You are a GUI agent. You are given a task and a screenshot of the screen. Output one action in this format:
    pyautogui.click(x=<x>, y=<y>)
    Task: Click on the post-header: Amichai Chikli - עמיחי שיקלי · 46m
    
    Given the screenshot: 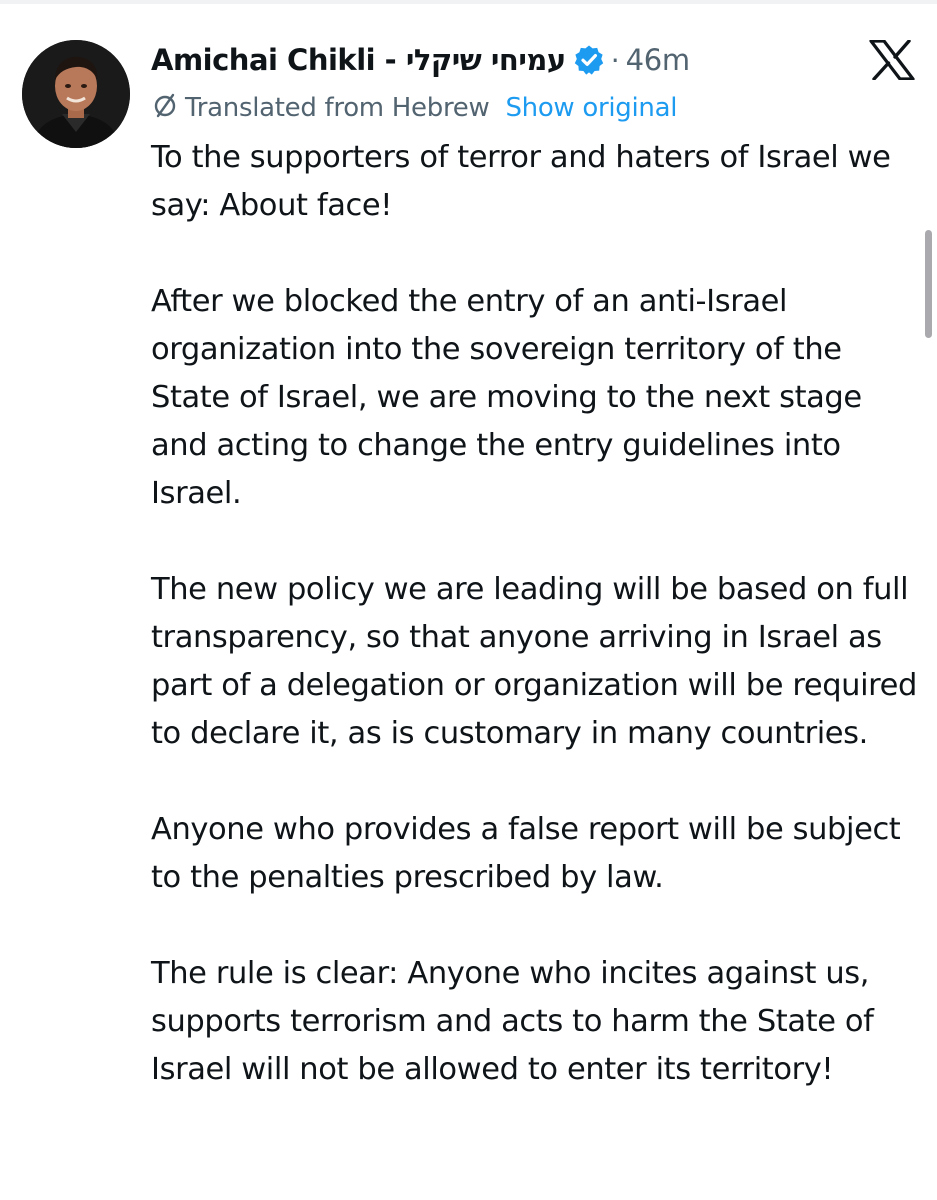 What is the action you would take?
    pyautogui.click(x=420, y=60)
    